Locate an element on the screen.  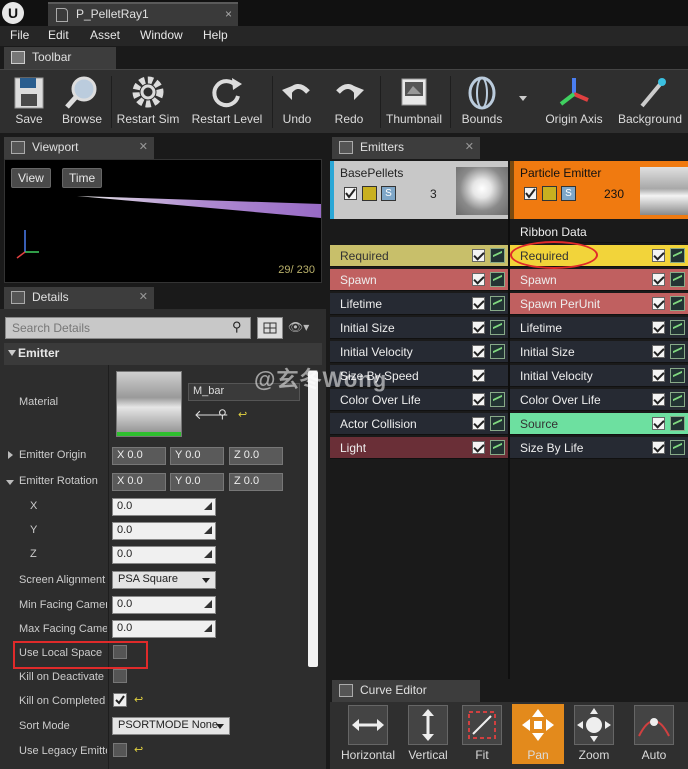
background-button: Background is located at coordinates (651, 102).